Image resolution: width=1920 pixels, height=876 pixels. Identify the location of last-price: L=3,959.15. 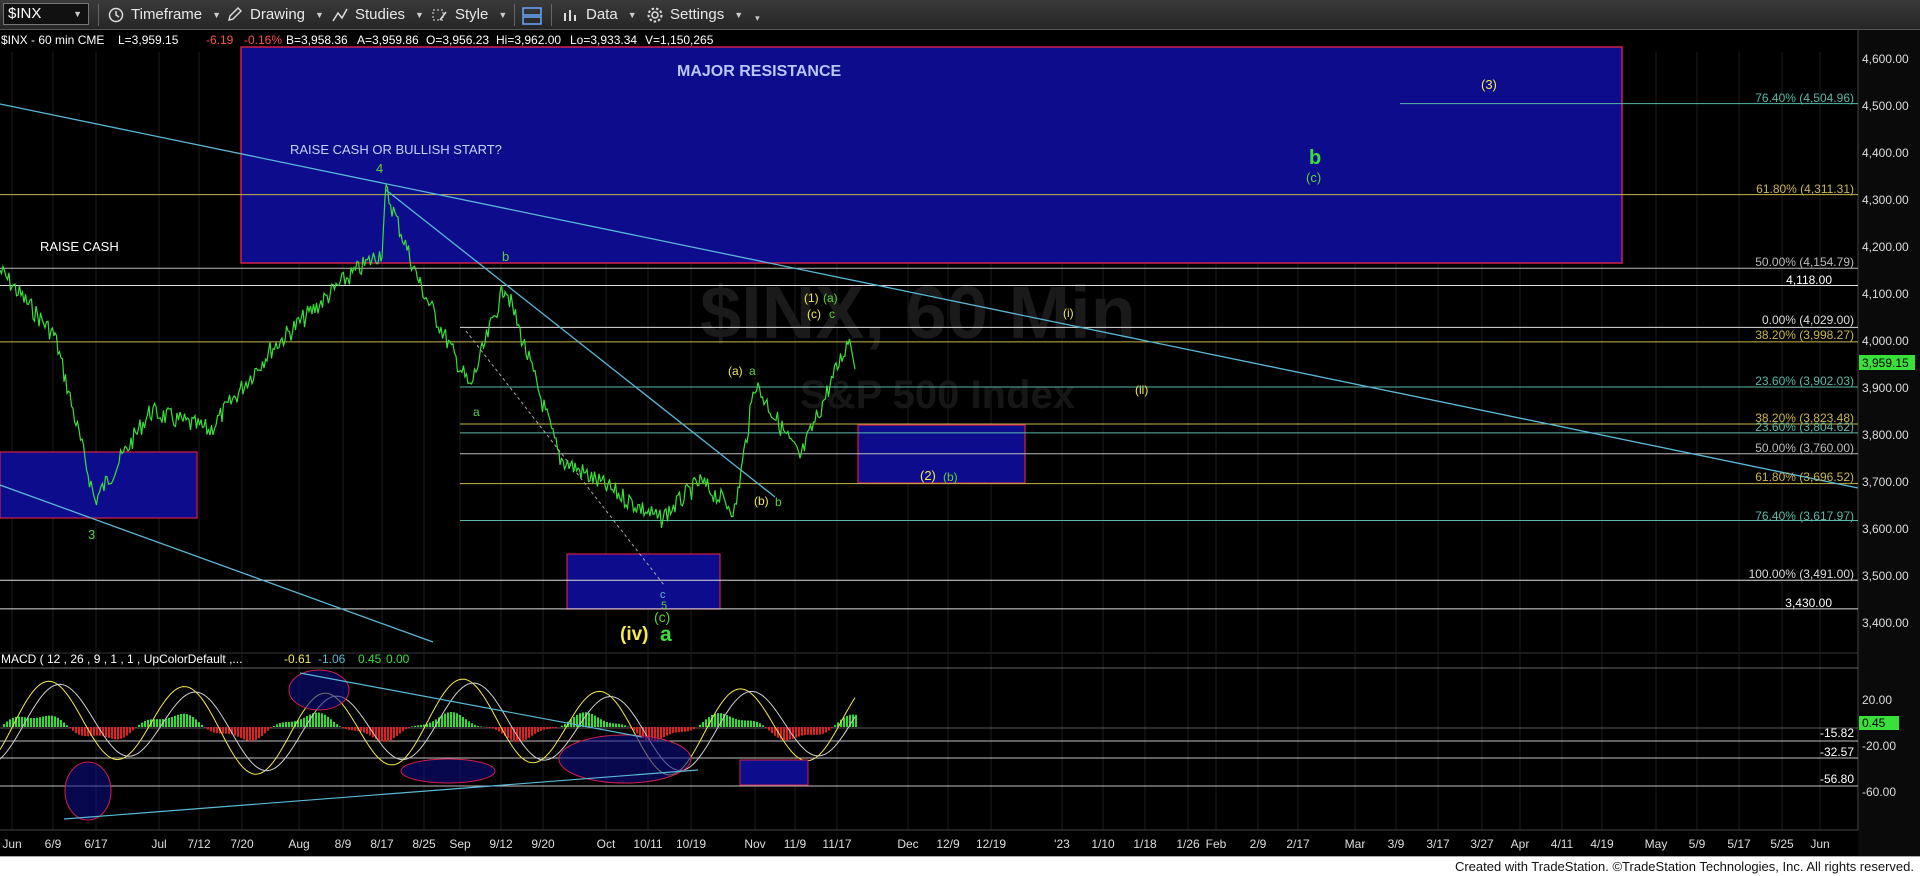
(148, 40).